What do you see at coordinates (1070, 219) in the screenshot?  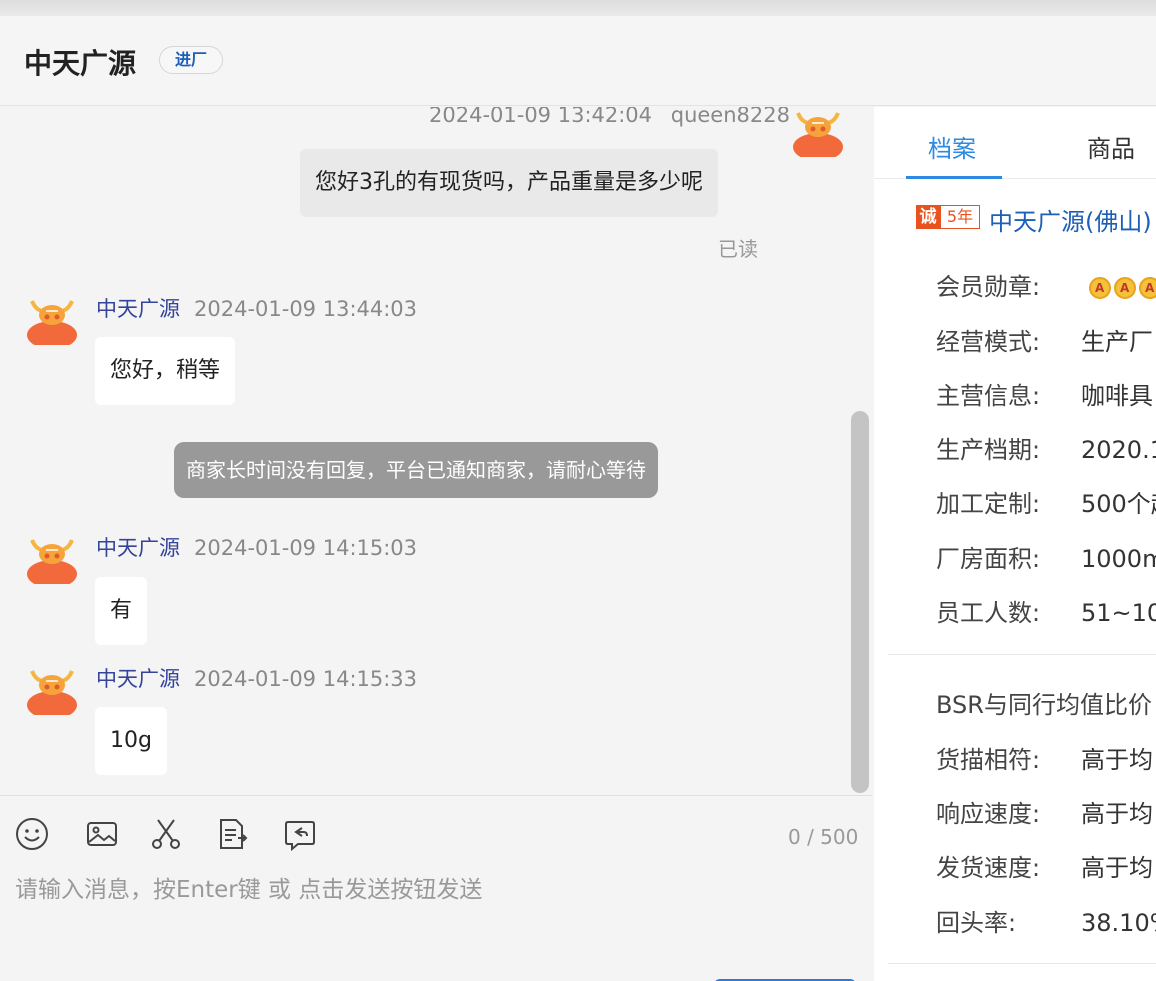 I see `company-name: 中天广源(佛山)` at bounding box center [1070, 219].